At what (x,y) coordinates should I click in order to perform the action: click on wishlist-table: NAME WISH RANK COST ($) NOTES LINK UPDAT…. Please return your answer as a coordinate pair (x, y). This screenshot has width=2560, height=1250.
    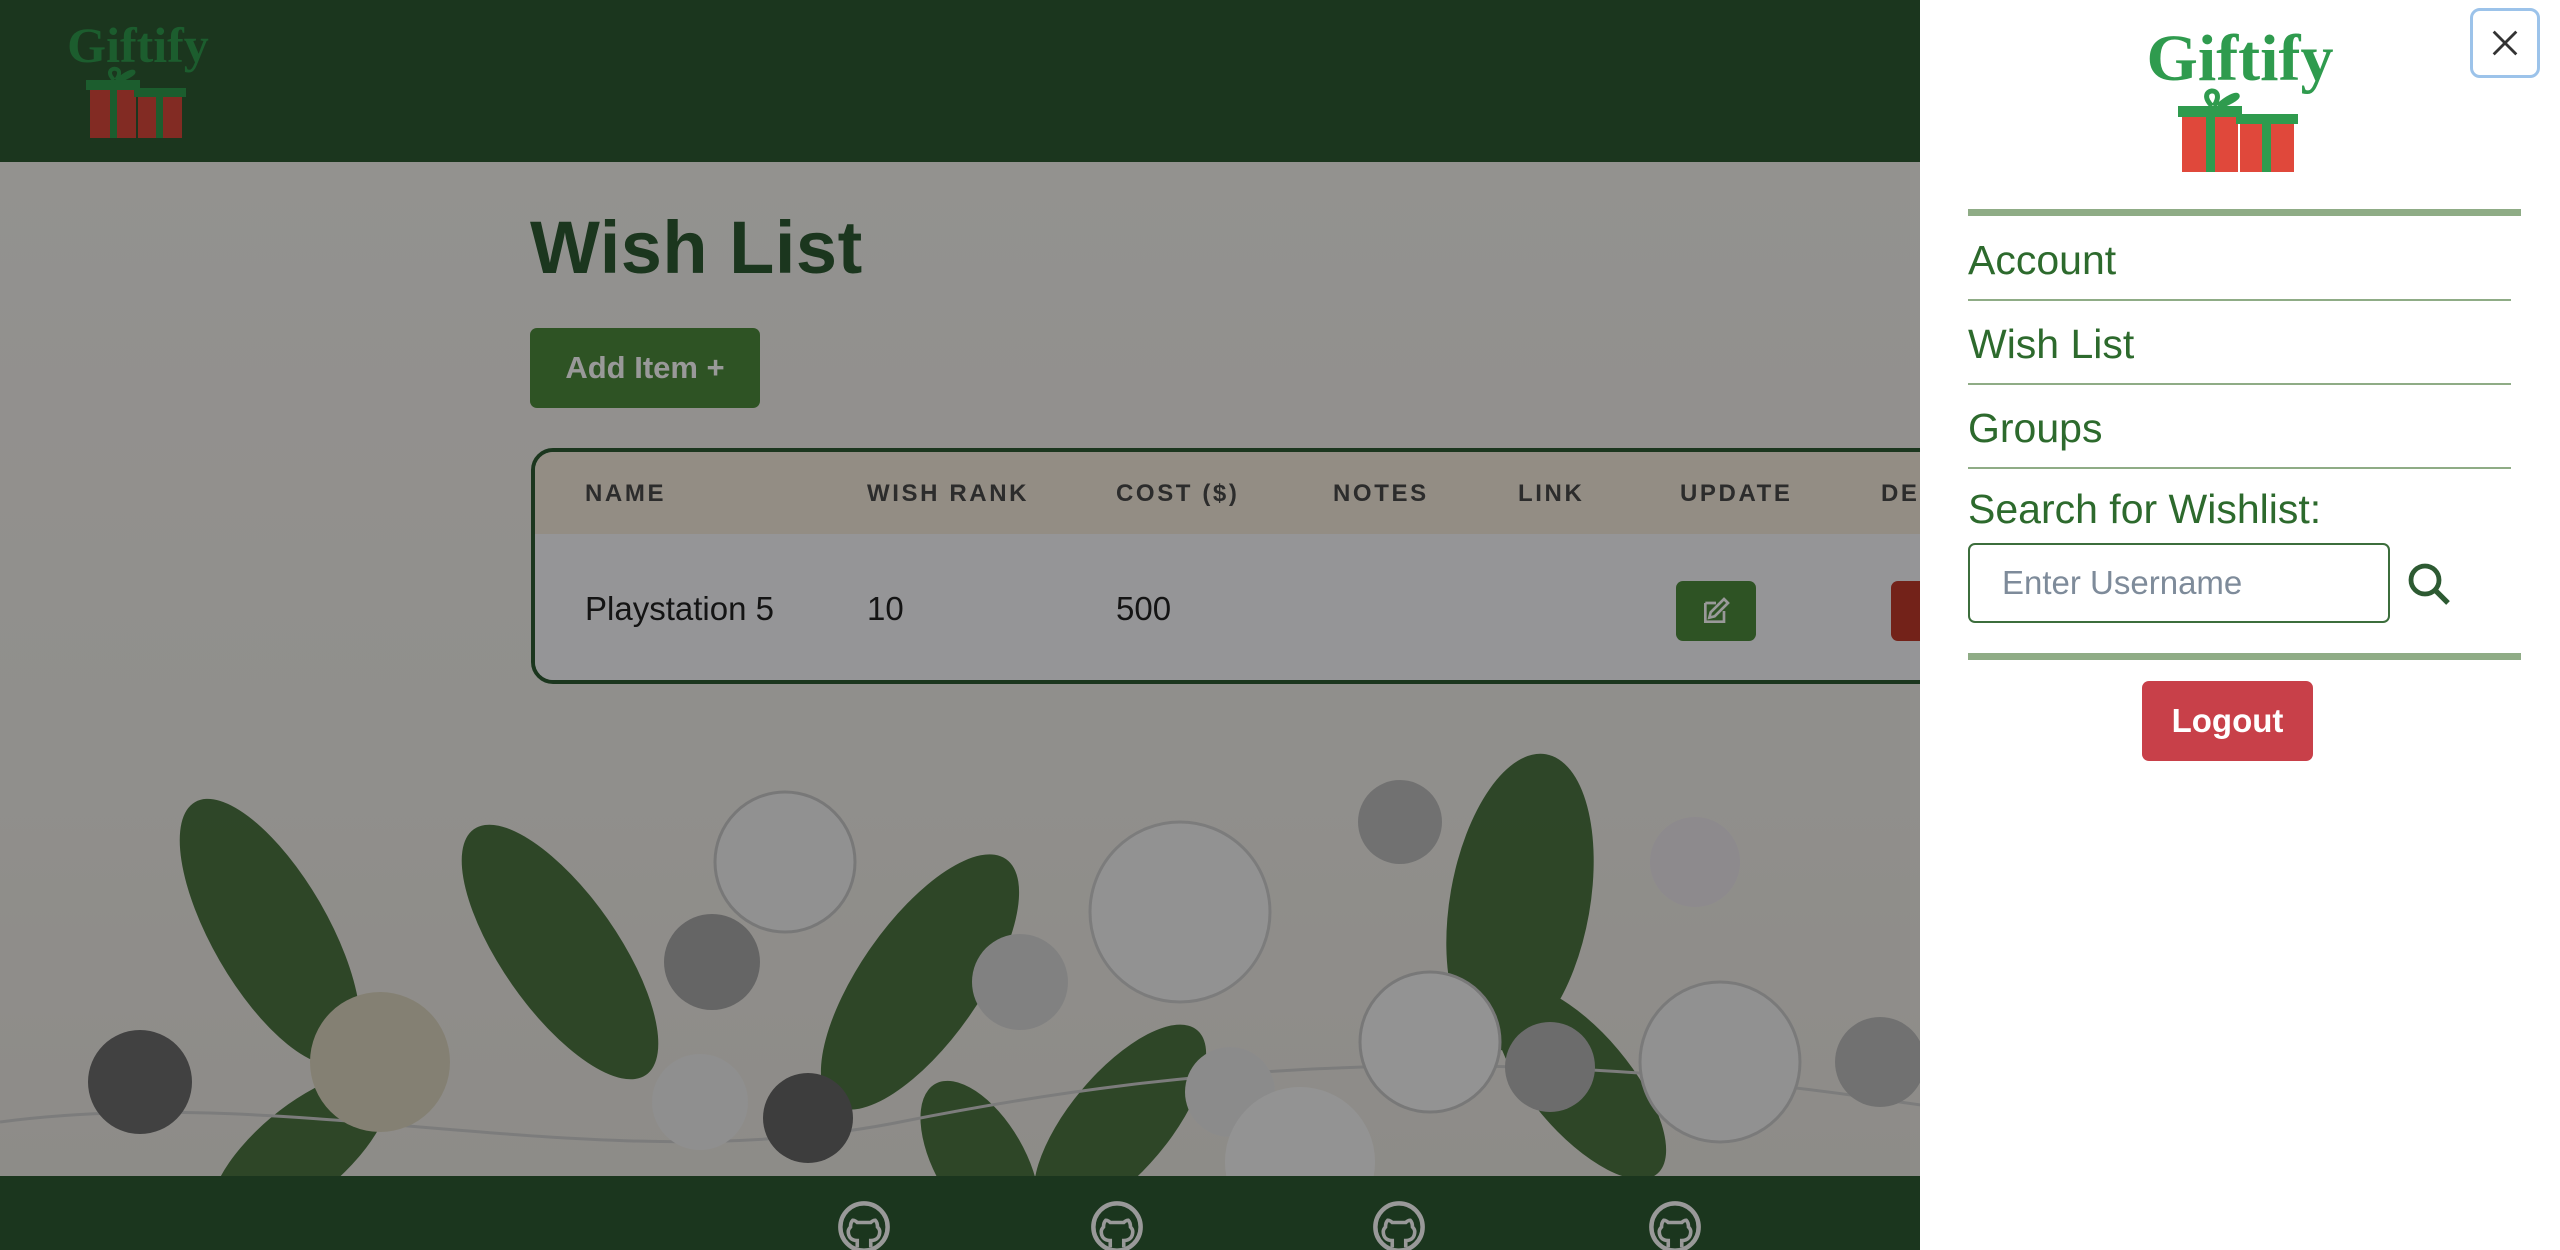
    Looking at the image, I should click on (1281, 566).